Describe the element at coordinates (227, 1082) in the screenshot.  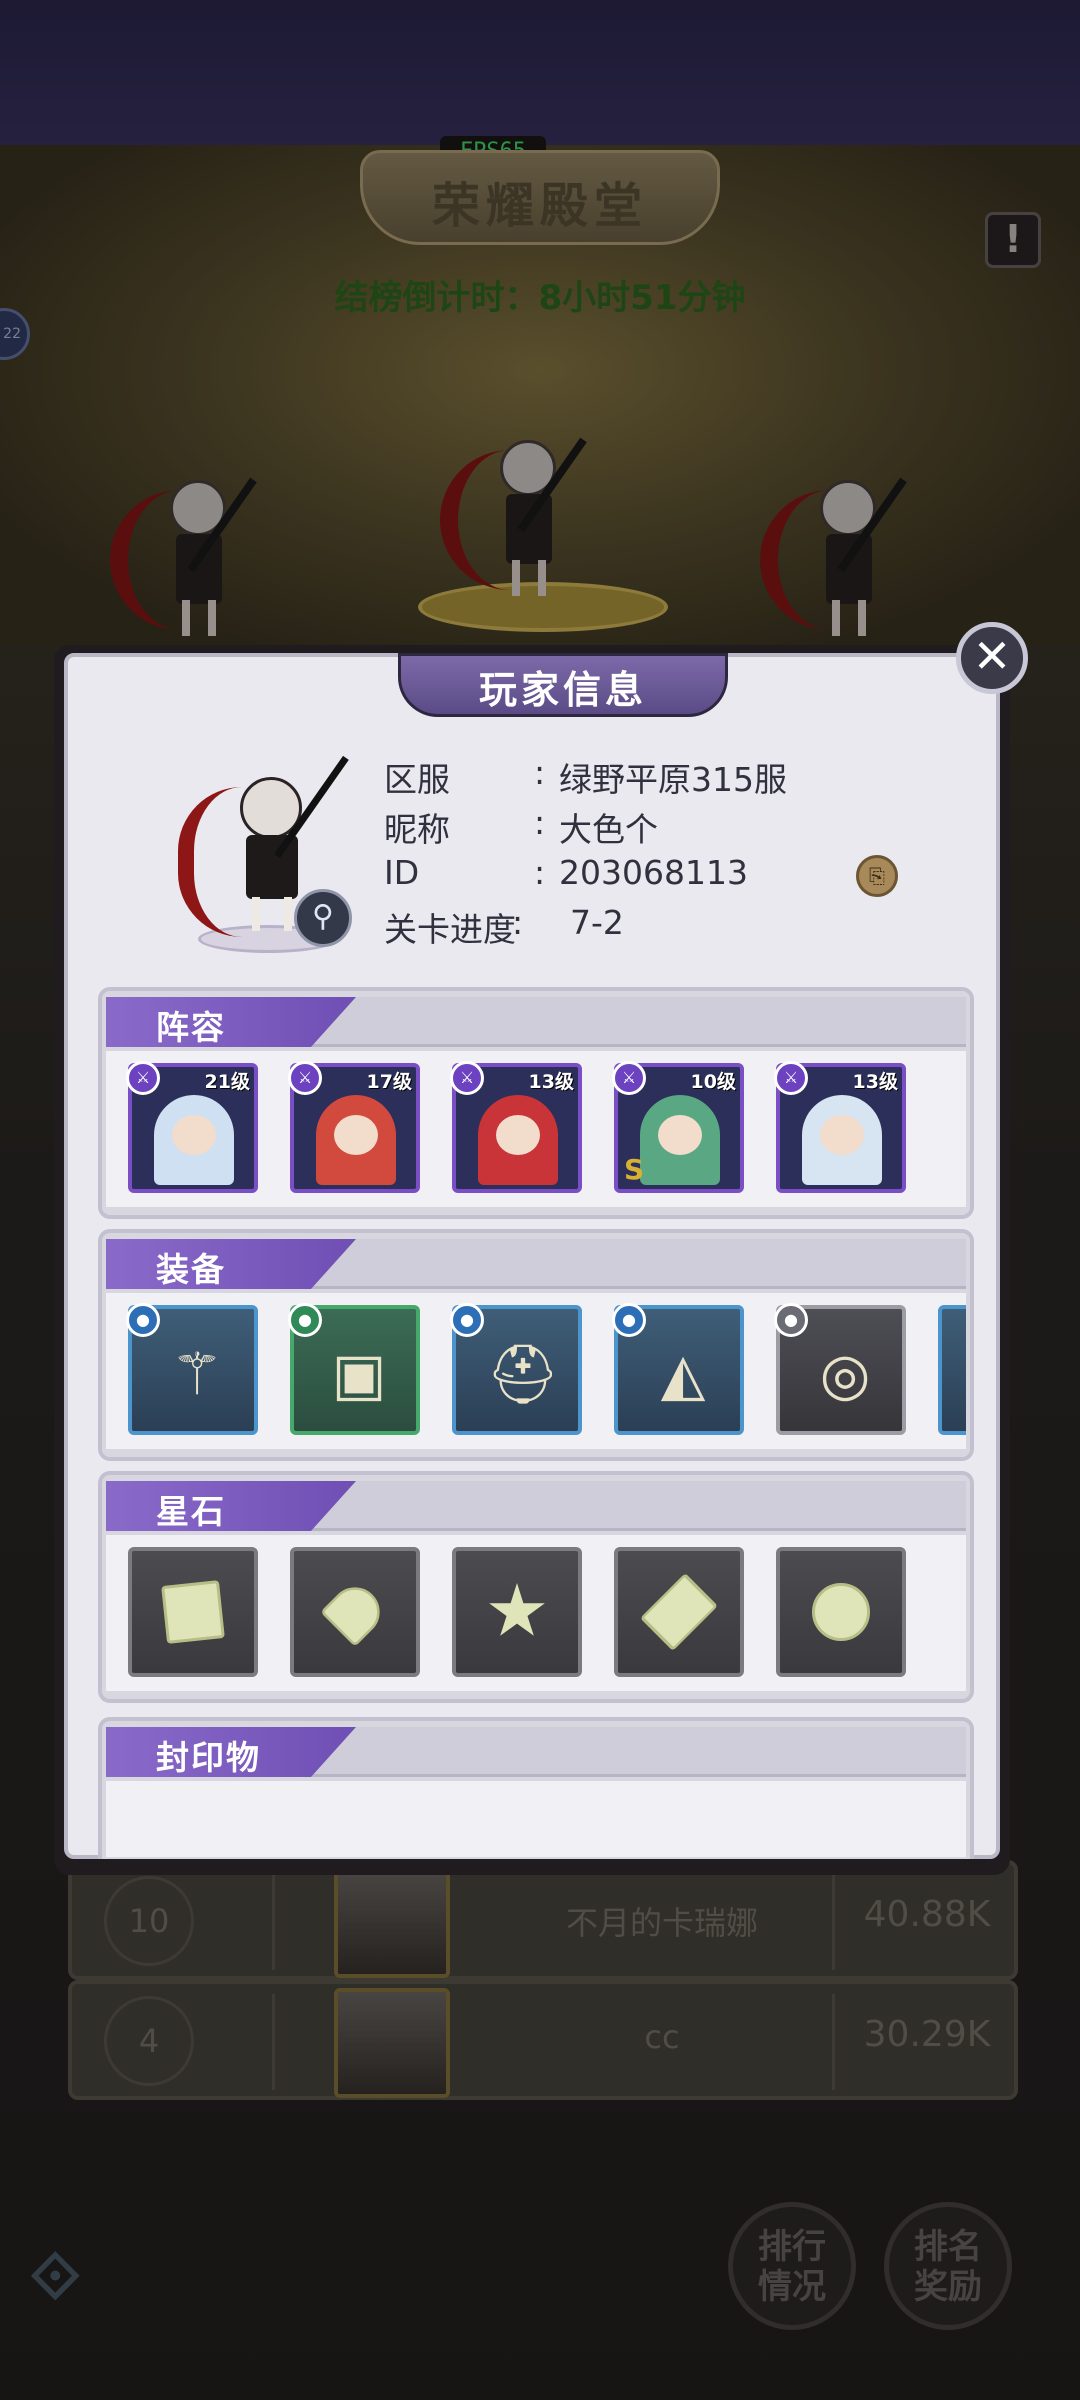
I see `hero-level: 21级` at that location.